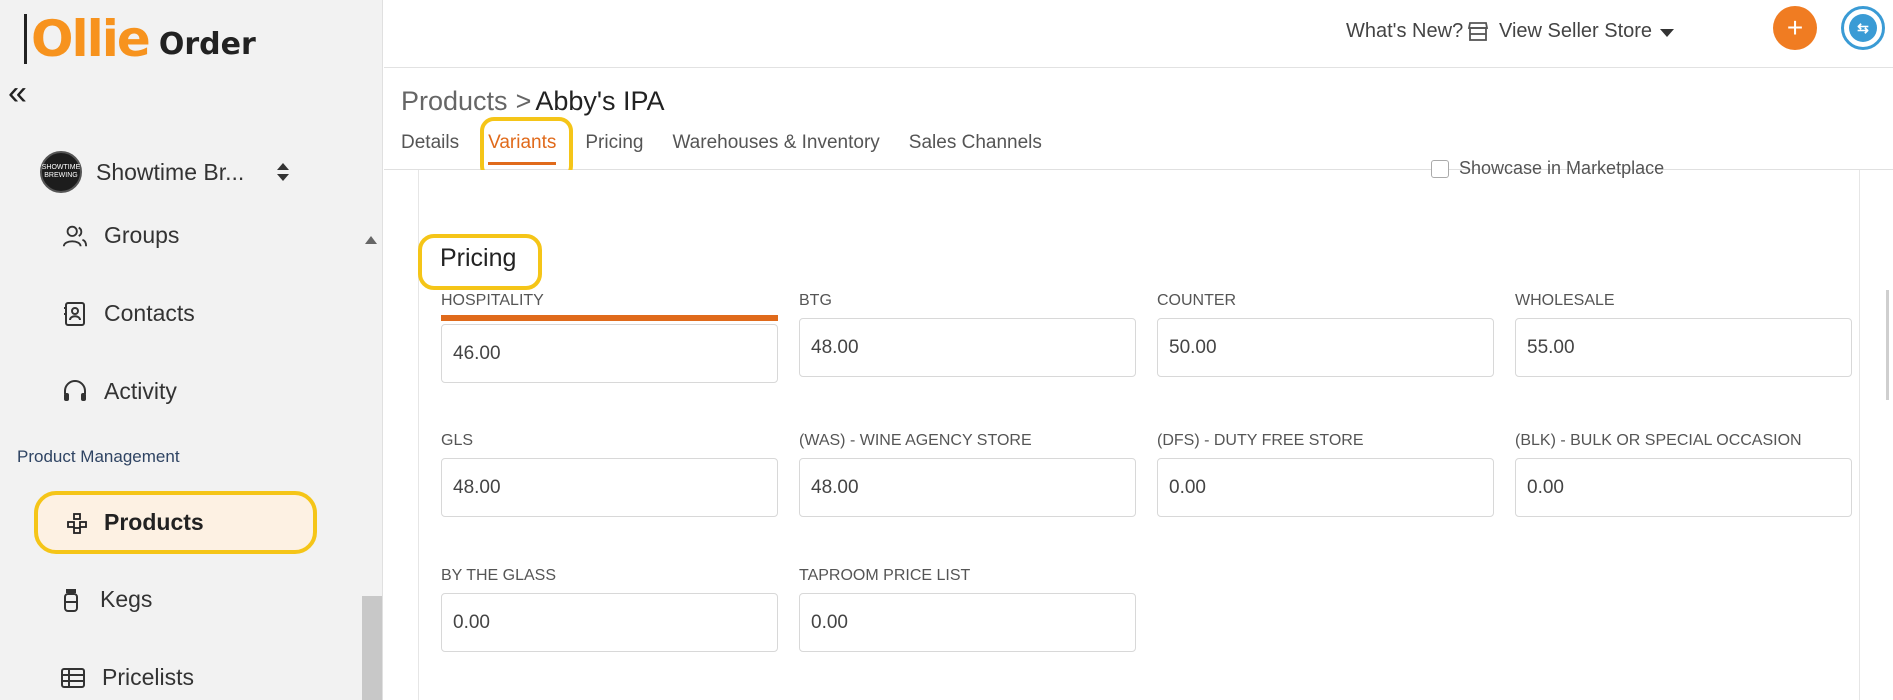 The image size is (1893, 700). I want to click on chevron-down-icon, so click(1667, 33).